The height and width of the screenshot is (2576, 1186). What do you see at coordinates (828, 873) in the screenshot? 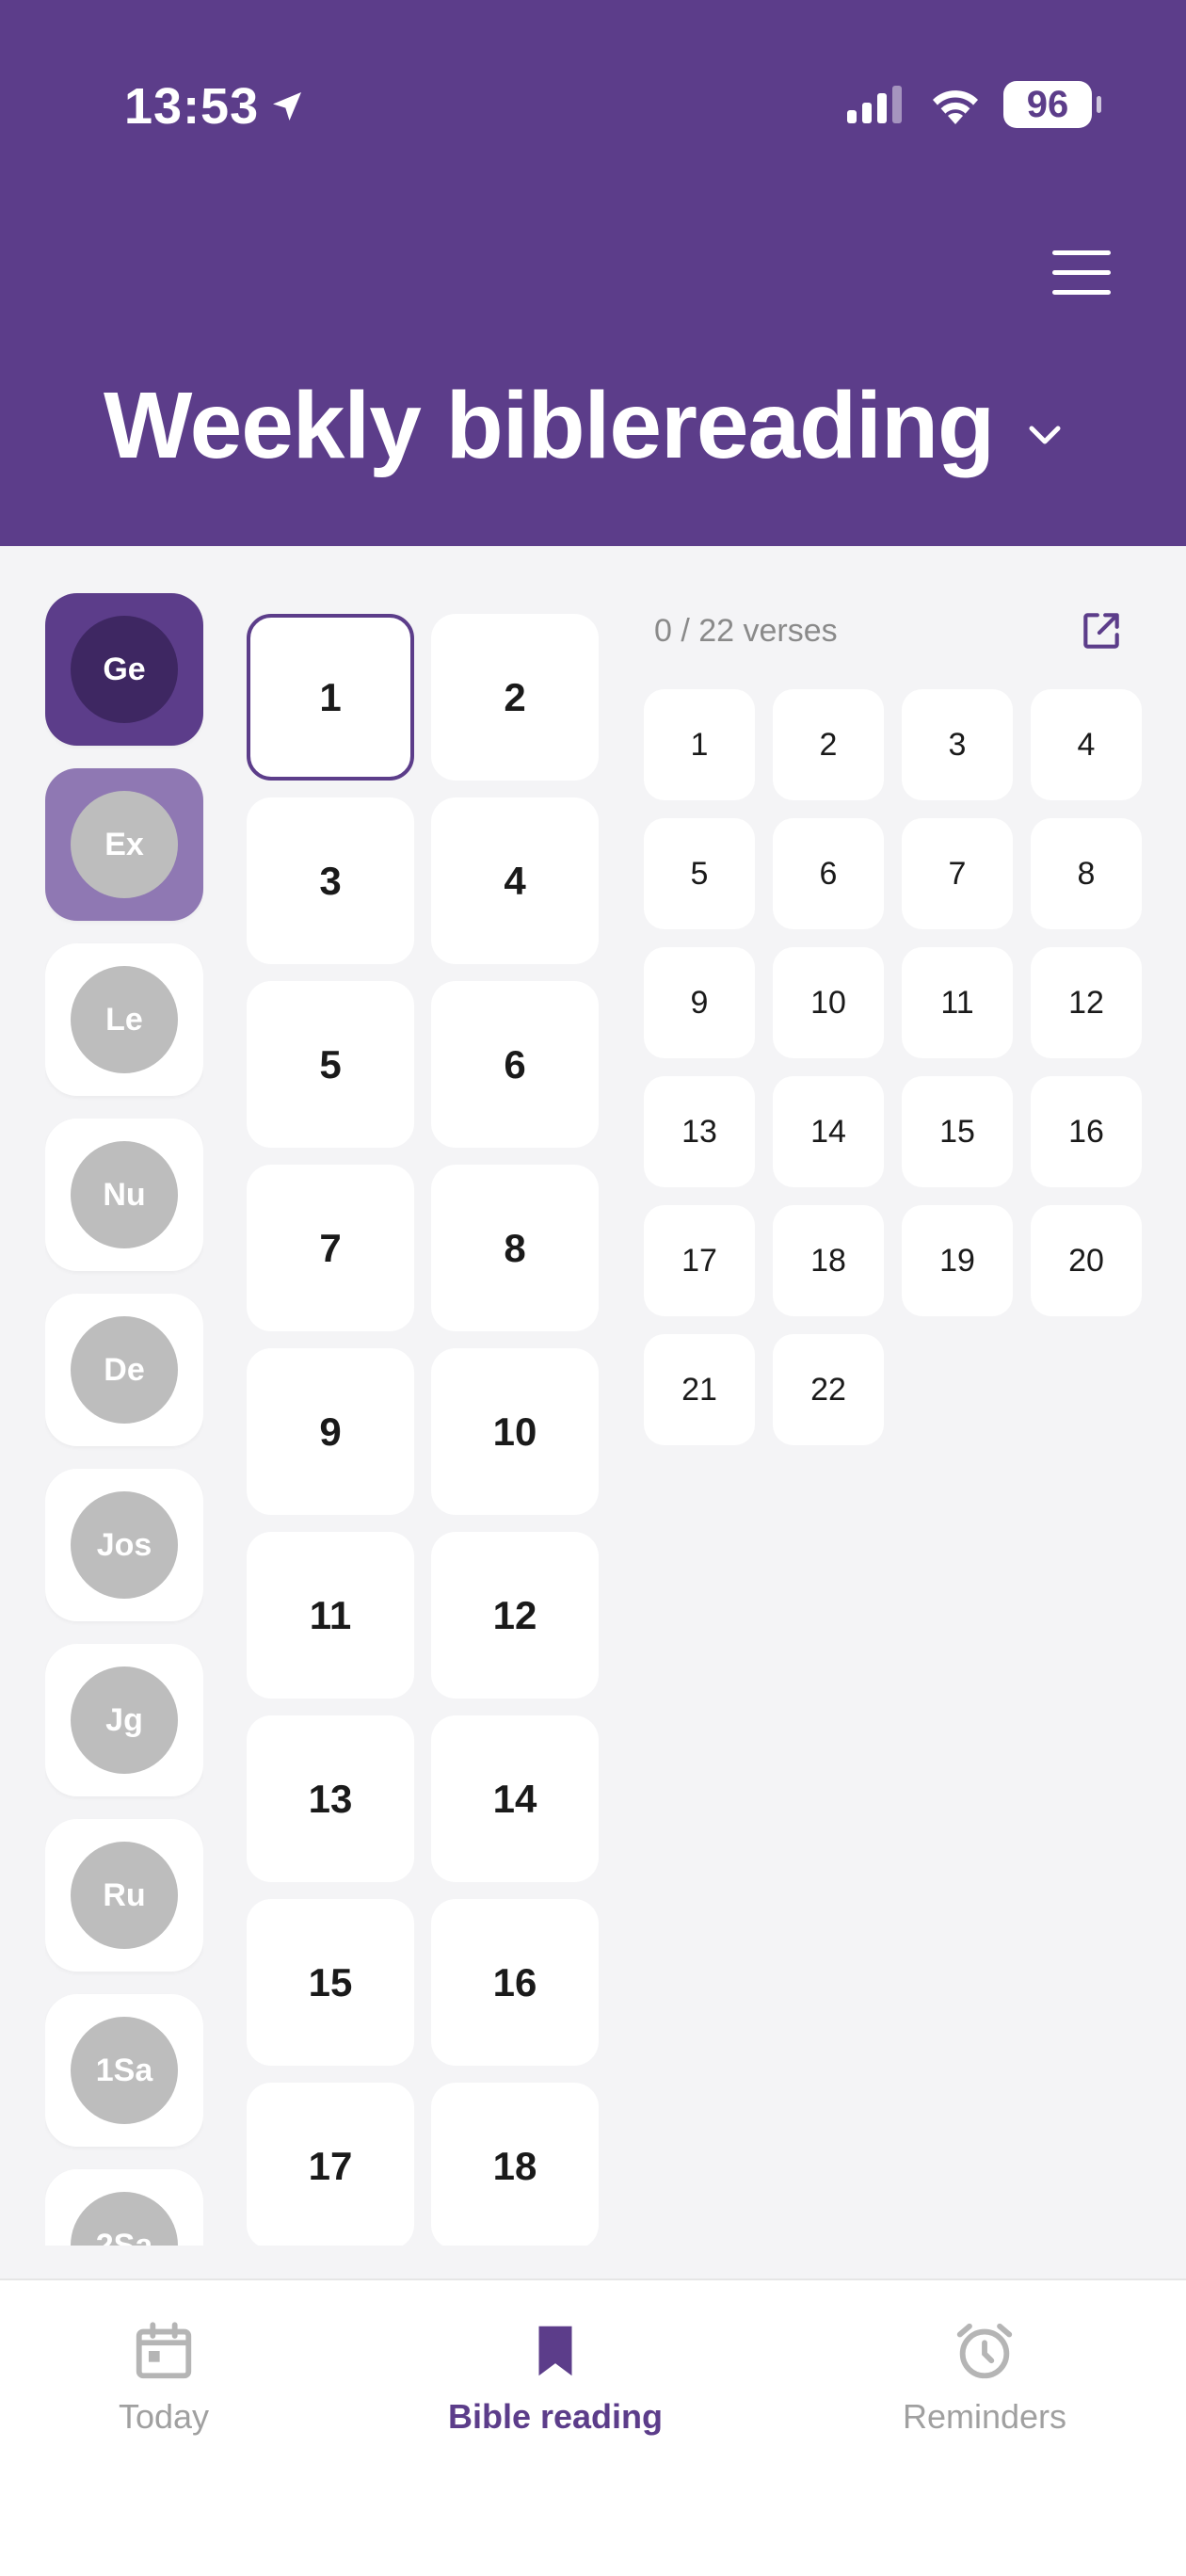
I see `verse-button: 6` at bounding box center [828, 873].